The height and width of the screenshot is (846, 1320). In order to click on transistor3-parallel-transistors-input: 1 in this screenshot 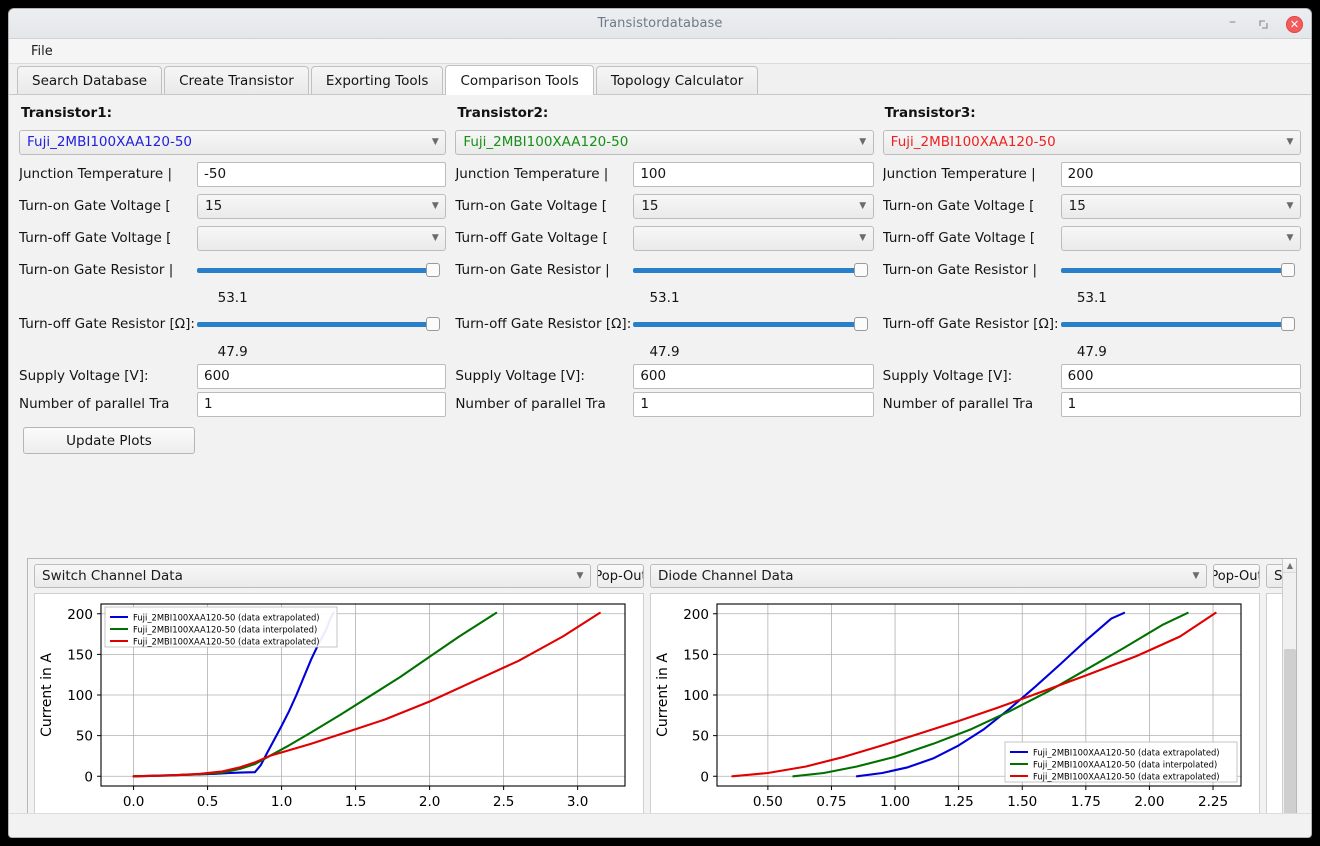, I will do `click(1181, 404)`.